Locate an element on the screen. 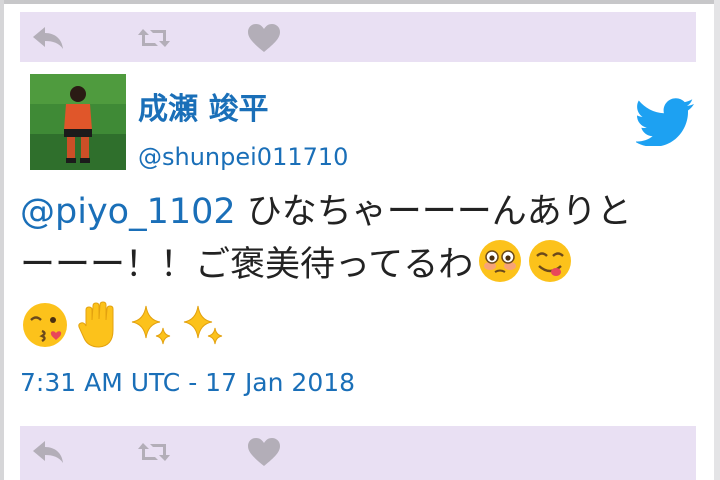 The height and width of the screenshot is (480, 720). avatar-image is located at coordinates (78, 122).